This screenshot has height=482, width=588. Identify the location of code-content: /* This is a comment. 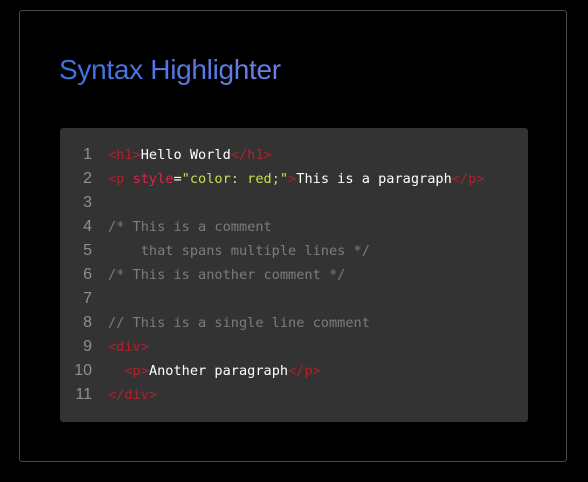
(190, 227).